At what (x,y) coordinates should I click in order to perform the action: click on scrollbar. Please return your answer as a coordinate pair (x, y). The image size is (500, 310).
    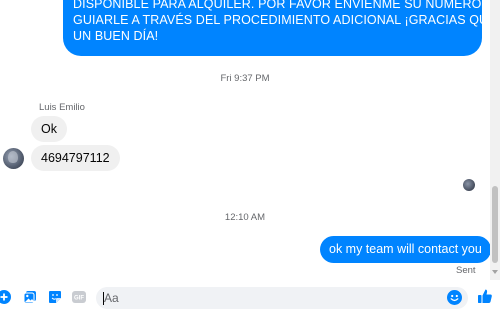
    Looking at the image, I should click on (495, 140).